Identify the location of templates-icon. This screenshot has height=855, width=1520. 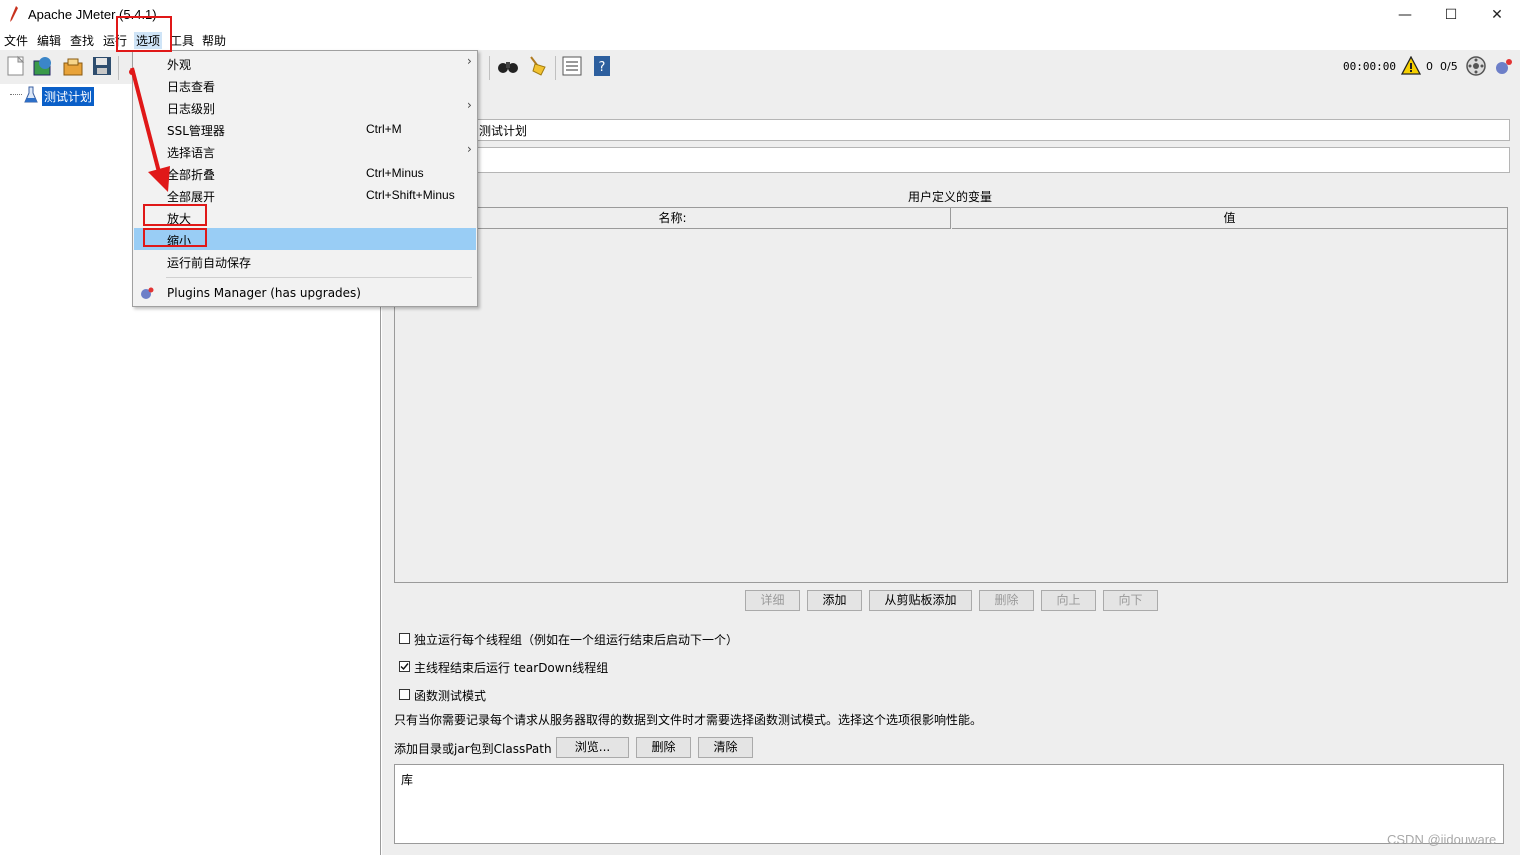
(43, 66).